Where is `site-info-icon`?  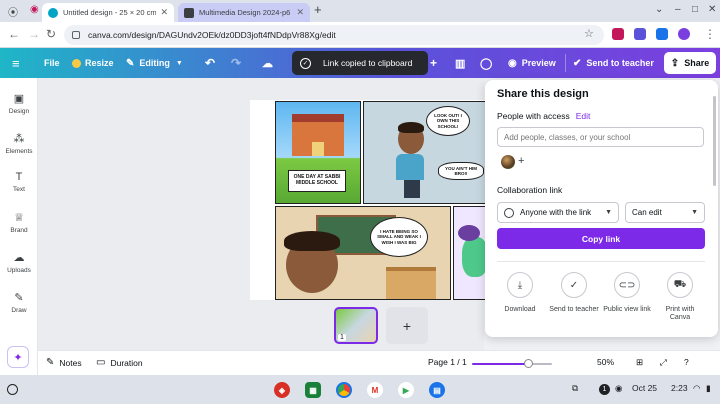
site-info-icon is located at coordinates (76, 35).